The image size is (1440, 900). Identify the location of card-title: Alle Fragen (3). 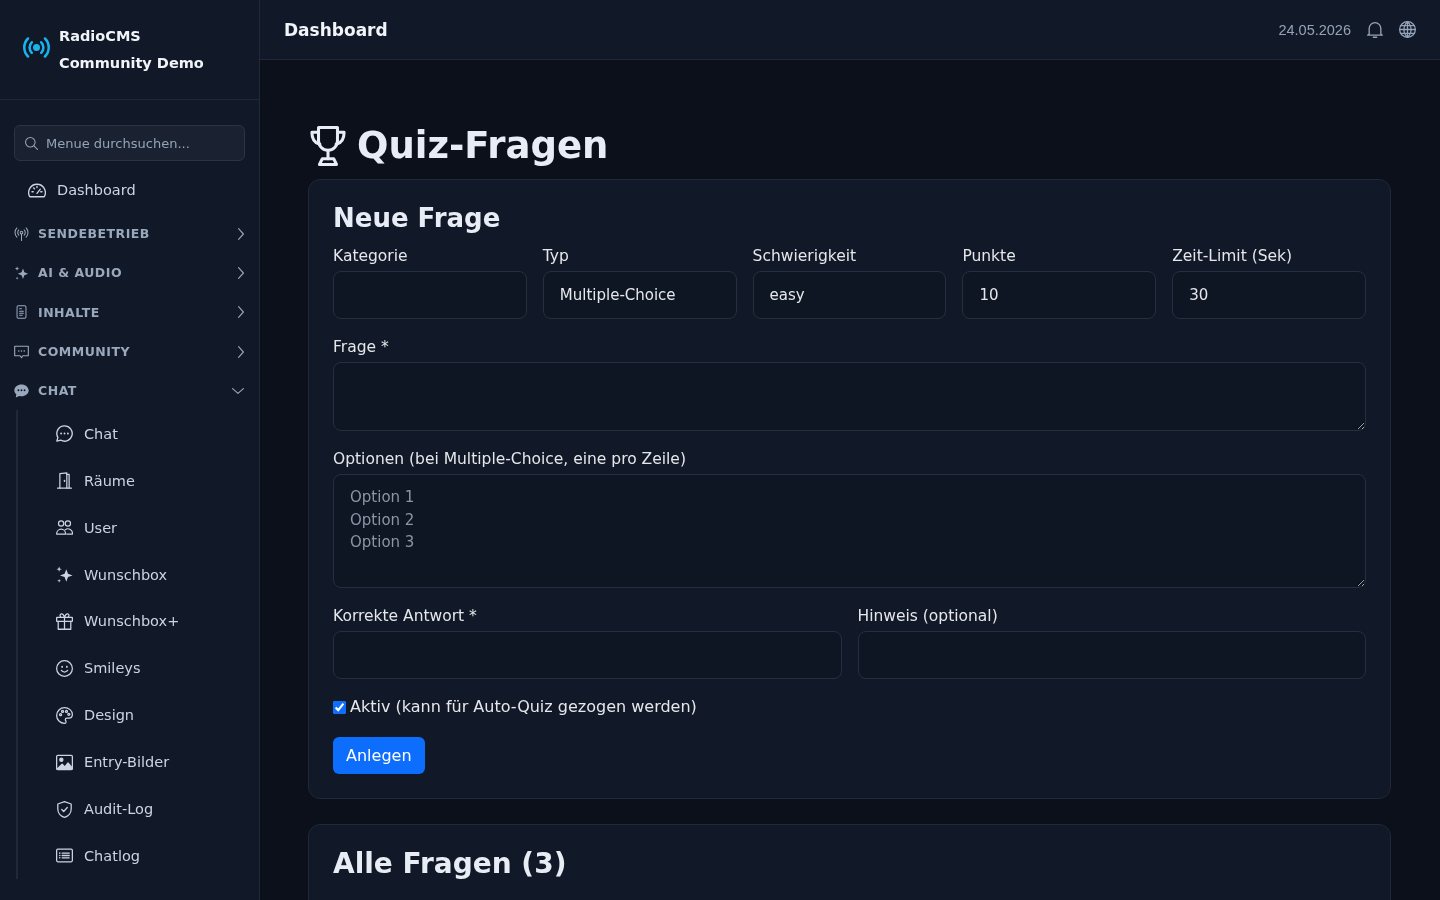
(450, 864).